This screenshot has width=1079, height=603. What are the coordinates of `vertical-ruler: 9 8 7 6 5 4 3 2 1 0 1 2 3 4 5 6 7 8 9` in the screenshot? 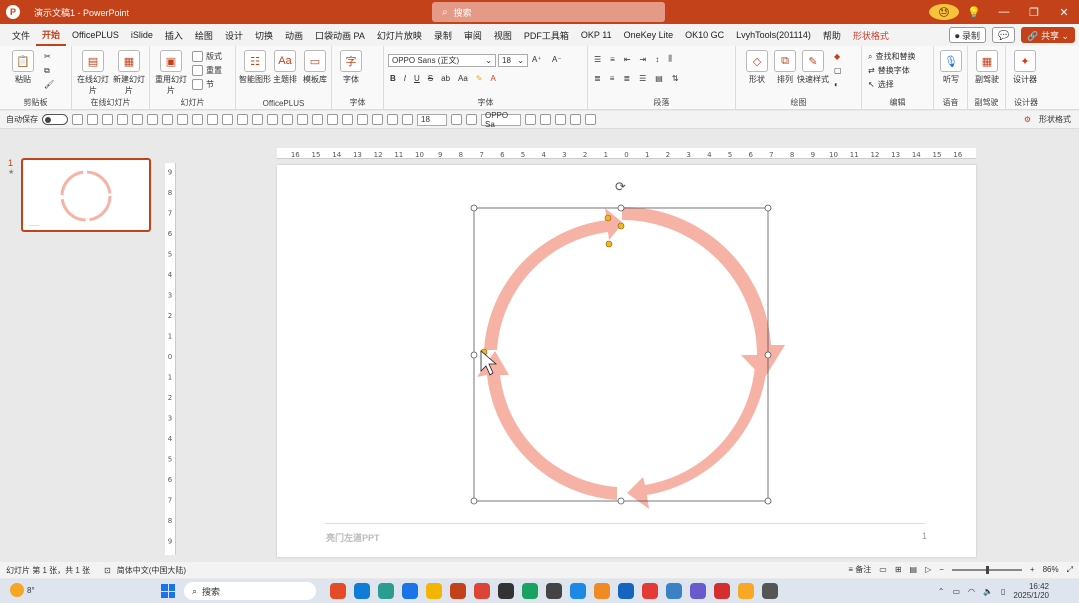 It's located at (170, 359).